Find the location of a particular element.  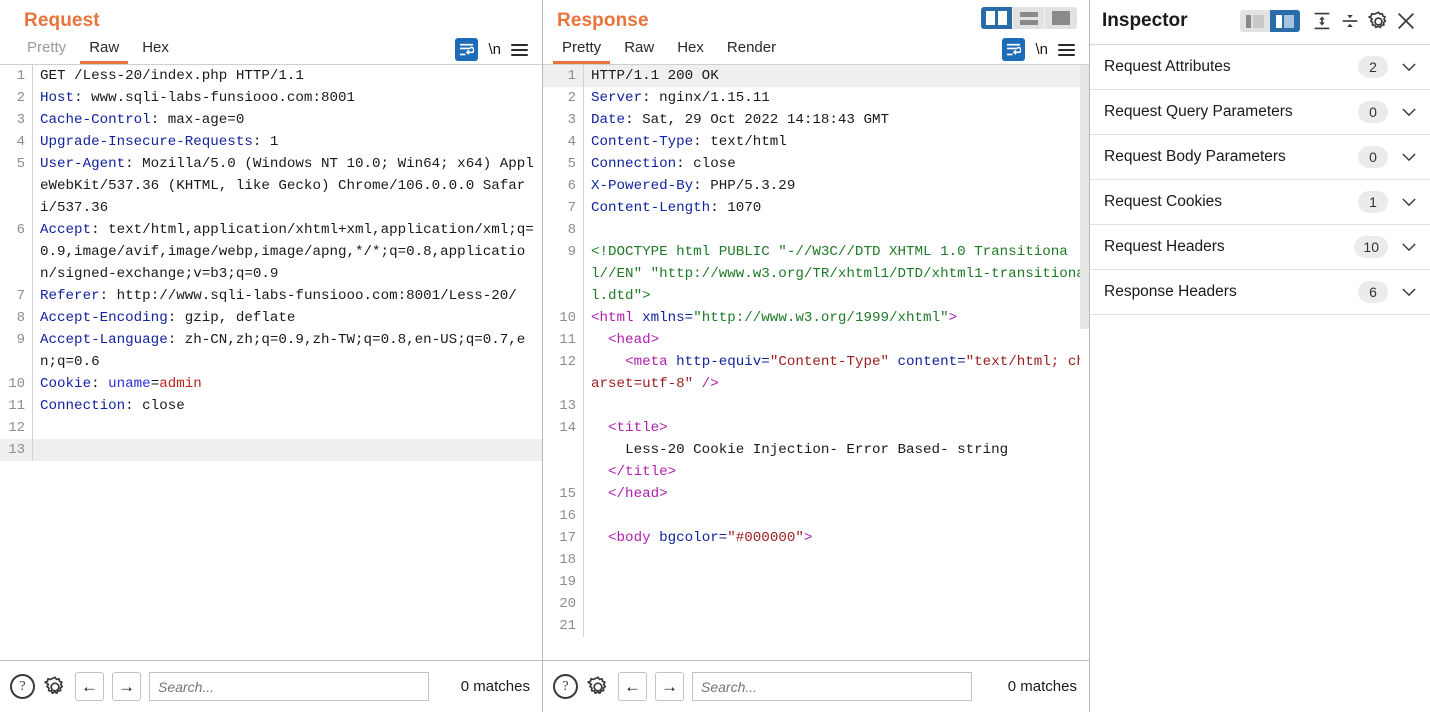

code-line: 7 Content-Length: 1070 is located at coordinates (816, 208).